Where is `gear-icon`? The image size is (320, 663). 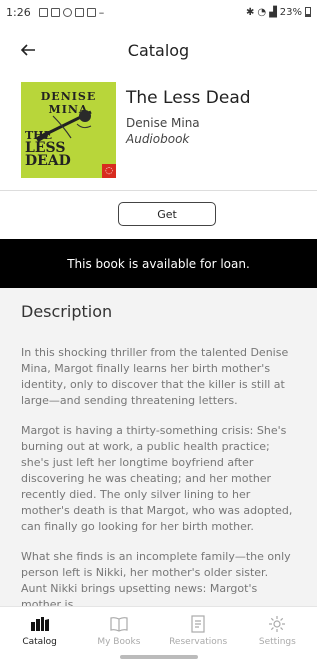 gear-icon is located at coordinates (277, 624).